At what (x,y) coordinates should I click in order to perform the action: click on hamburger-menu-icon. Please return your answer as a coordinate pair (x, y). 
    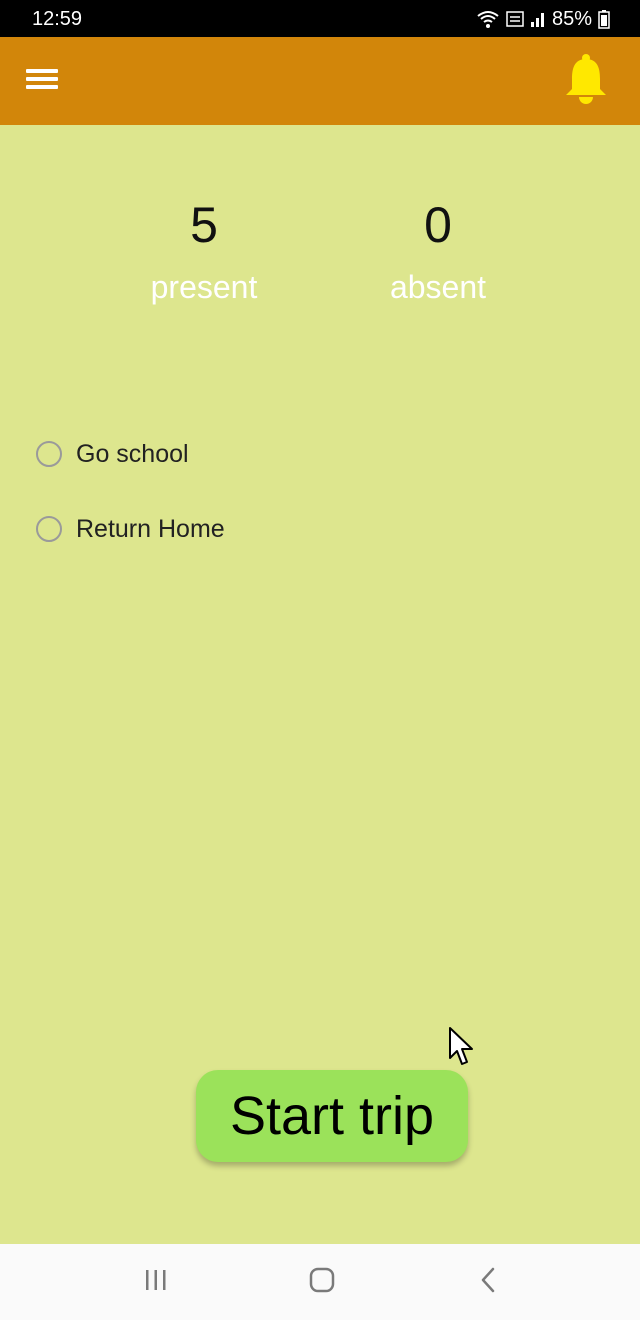
    Looking at the image, I should click on (42, 81).